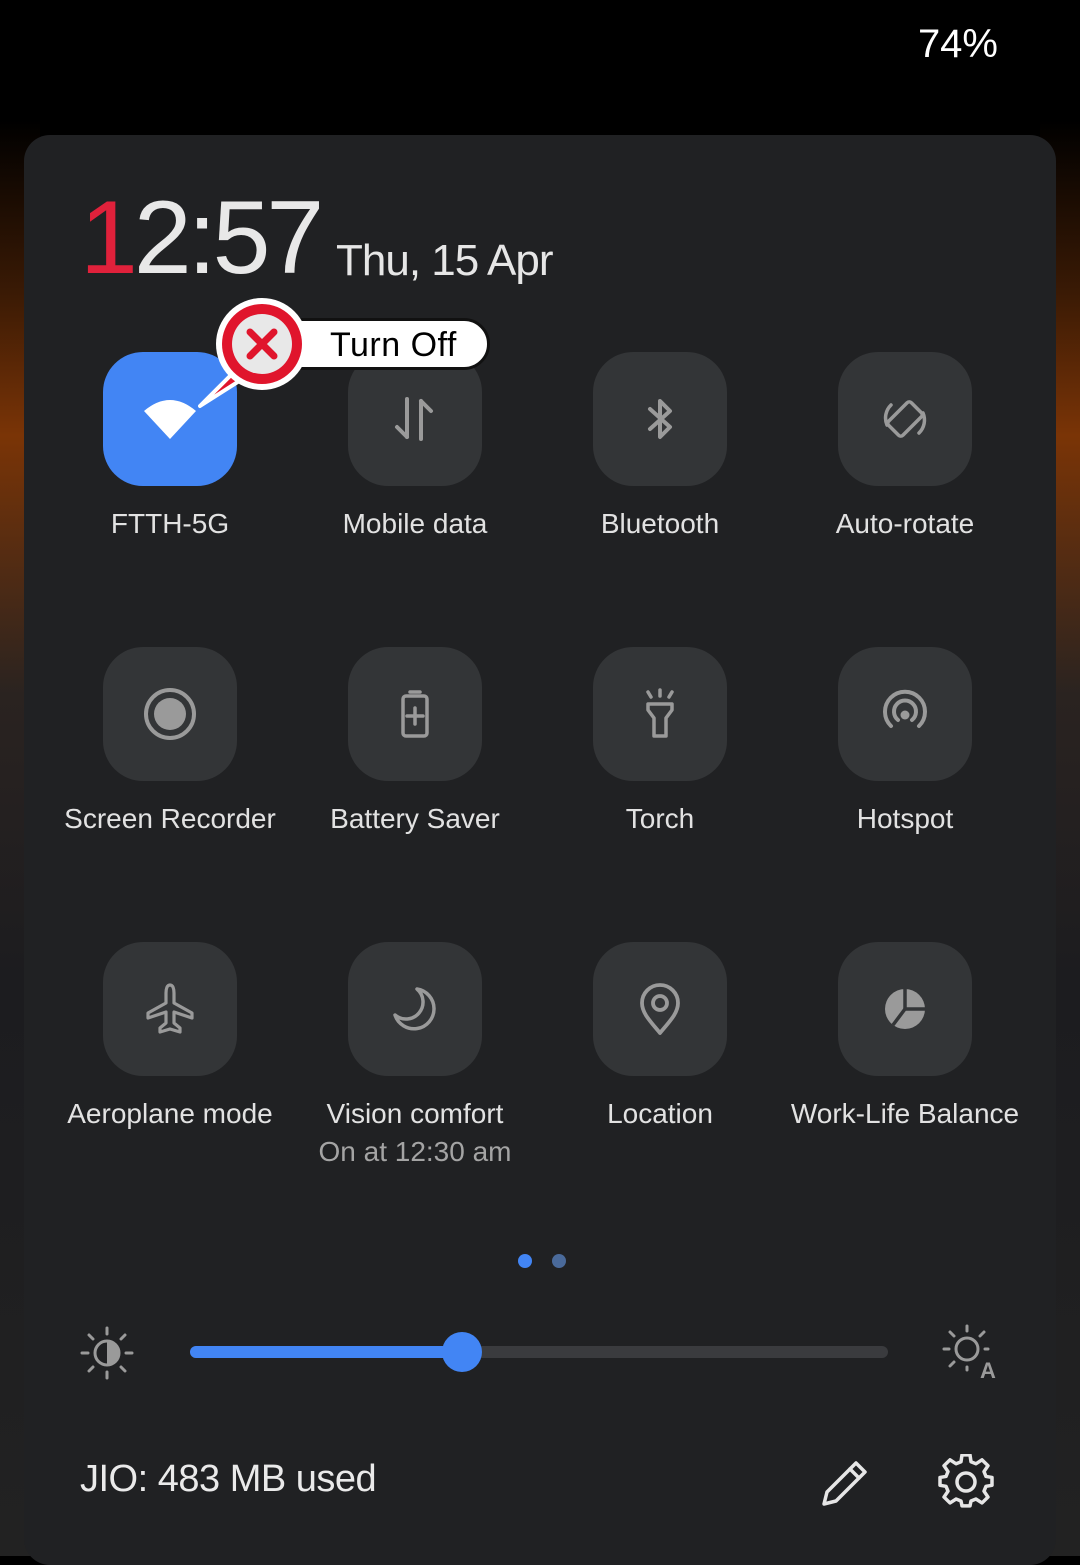 The width and height of the screenshot is (1080, 1565). What do you see at coordinates (660, 818) in the screenshot?
I see `tile-label: Torch` at bounding box center [660, 818].